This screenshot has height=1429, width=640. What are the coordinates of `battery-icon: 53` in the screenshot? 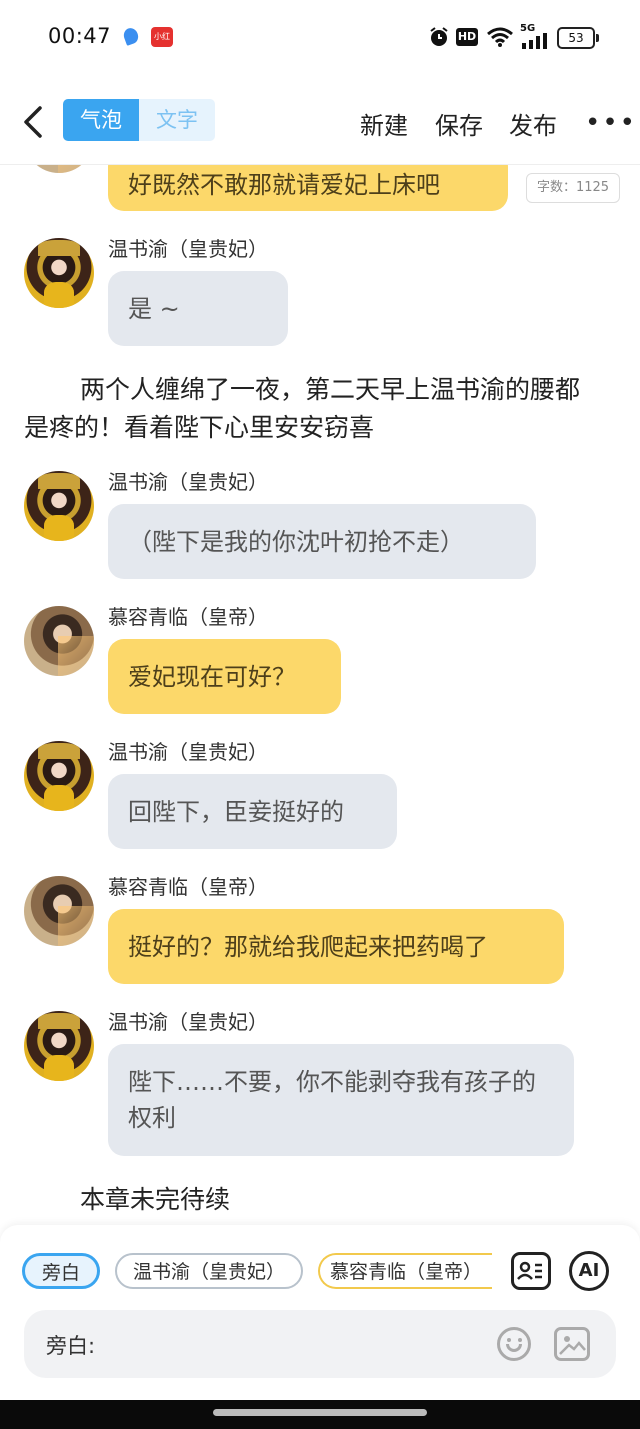 It's located at (578, 38).